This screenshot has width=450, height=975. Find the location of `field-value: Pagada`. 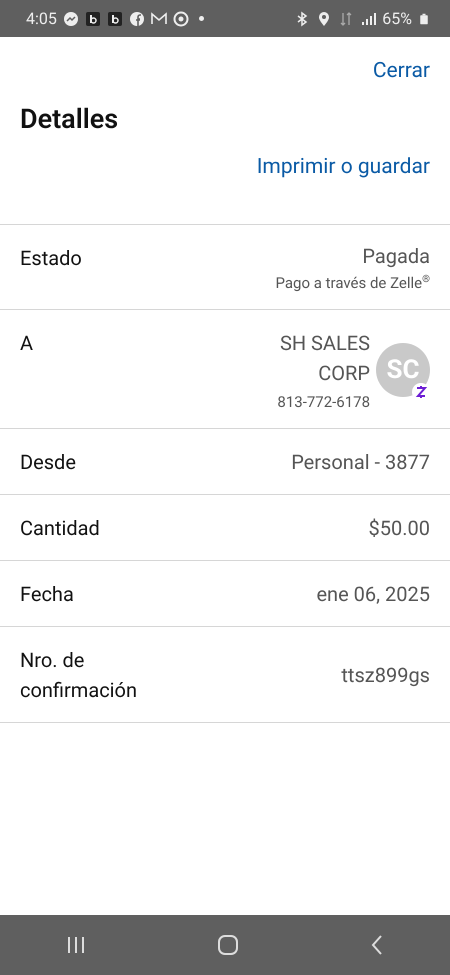

field-value: Pagada is located at coordinates (396, 256).